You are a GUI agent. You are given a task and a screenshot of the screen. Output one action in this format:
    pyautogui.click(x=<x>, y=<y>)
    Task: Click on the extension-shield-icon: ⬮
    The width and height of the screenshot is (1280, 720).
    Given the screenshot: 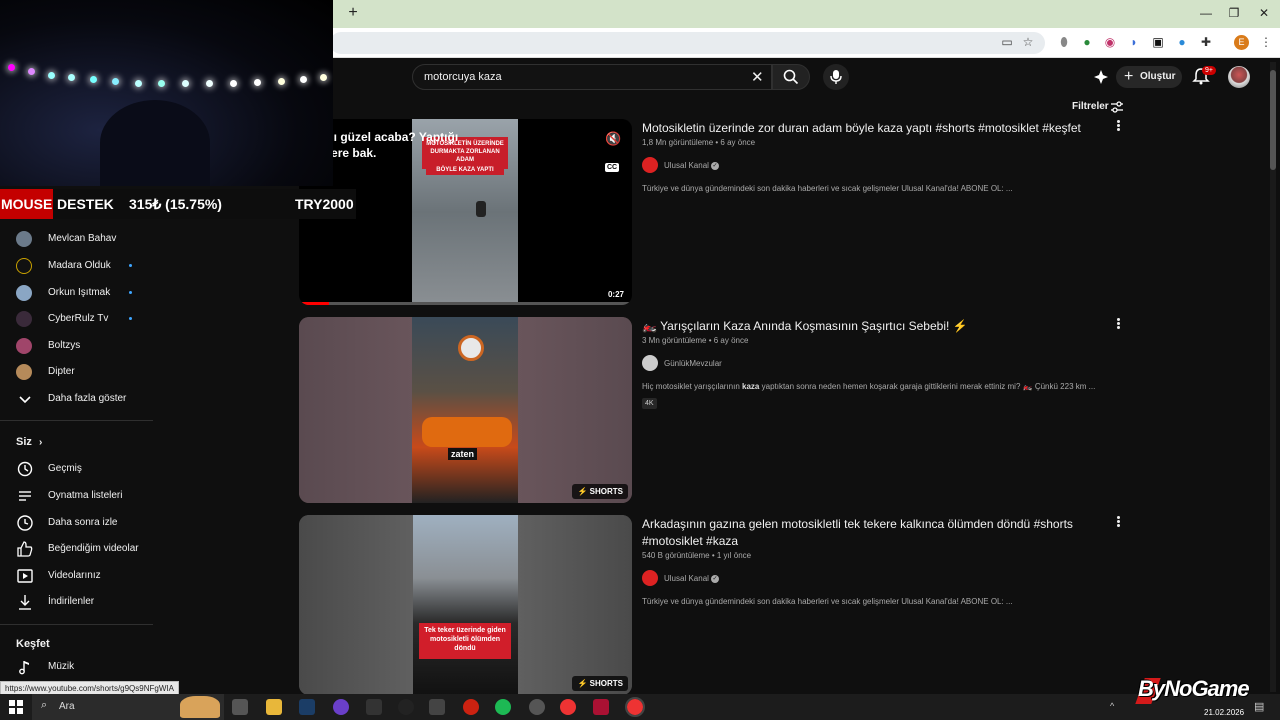 What is the action you would take?
    pyautogui.click(x=1064, y=42)
    